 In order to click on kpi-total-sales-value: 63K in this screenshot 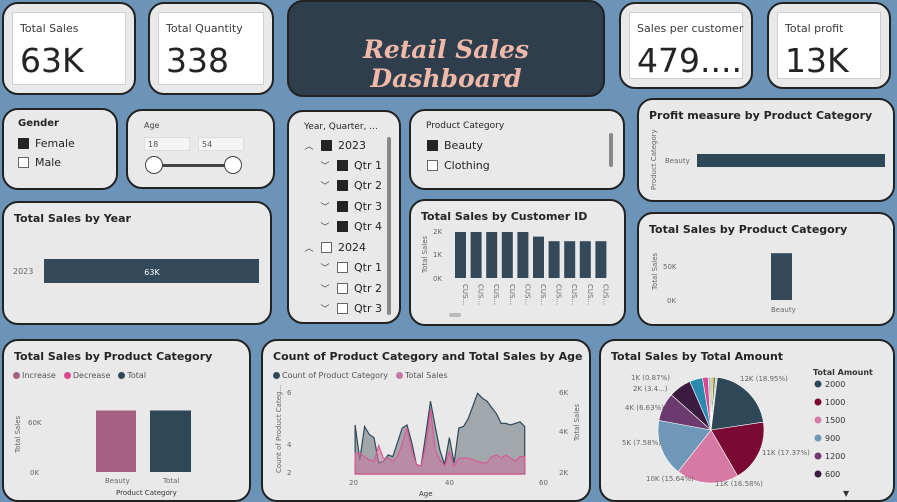, I will do `click(52, 60)`.